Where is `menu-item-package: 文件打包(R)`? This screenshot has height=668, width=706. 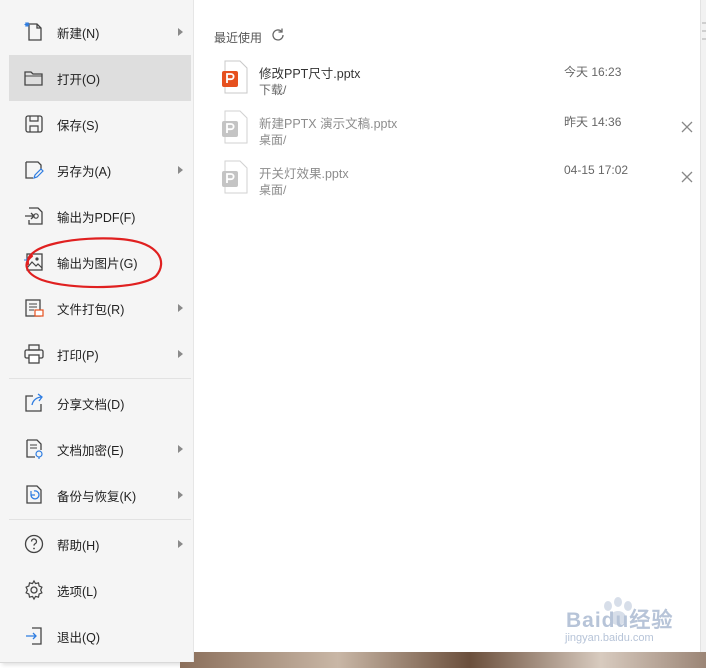 menu-item-package: 文件打包(R) is located at coordinates (100, 308).